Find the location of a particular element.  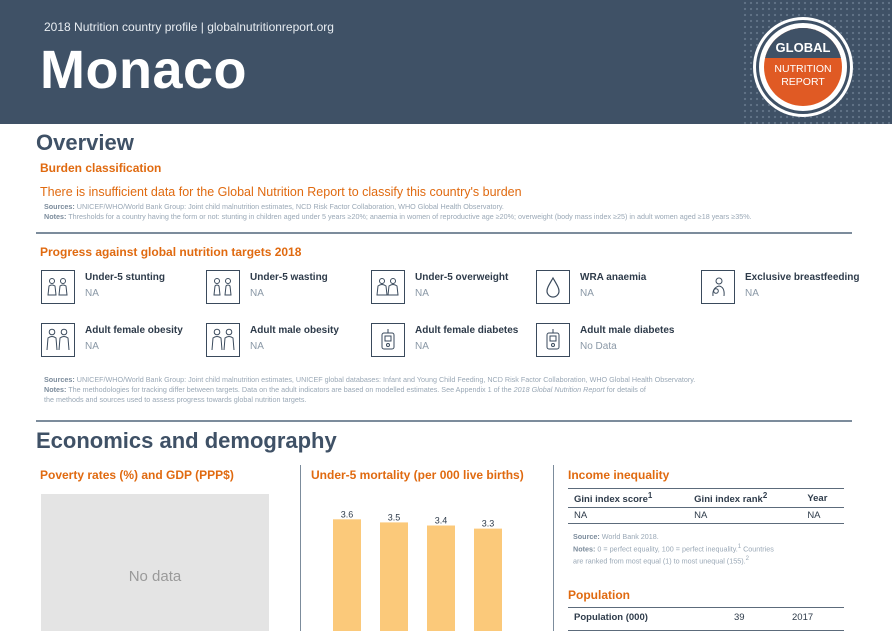

table-row: NA NA NA is located at coordinates (706, 516).